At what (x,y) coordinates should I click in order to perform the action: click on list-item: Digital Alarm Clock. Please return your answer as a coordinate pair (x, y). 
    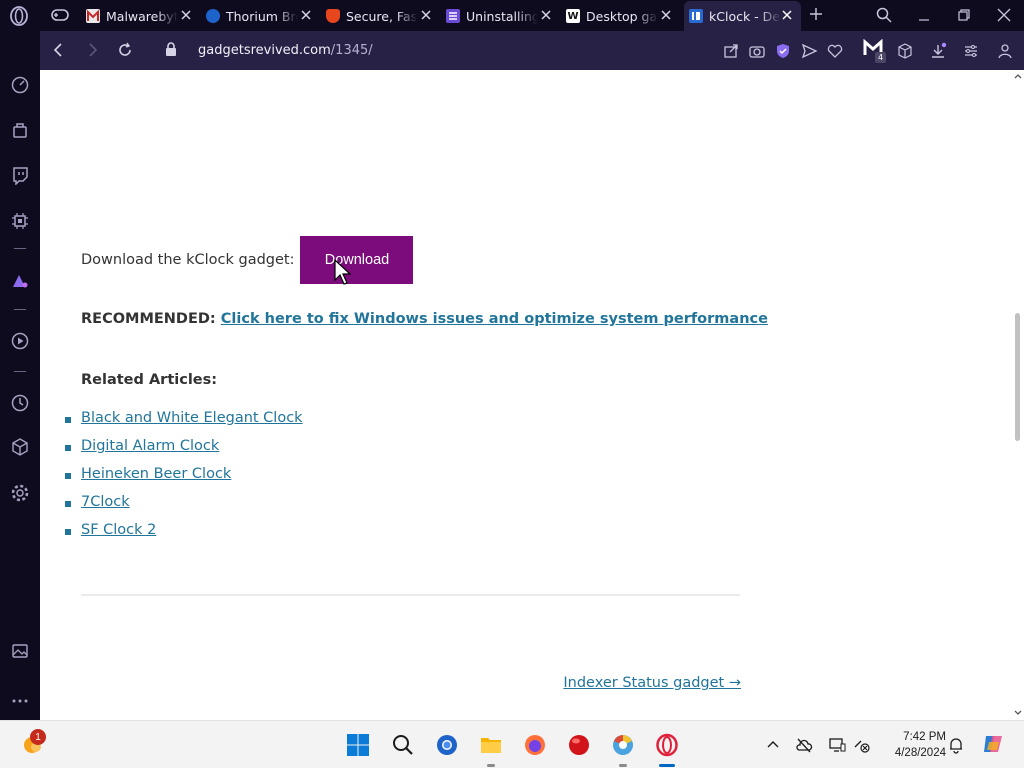
    Looking at the image, I should click on (184, 452).